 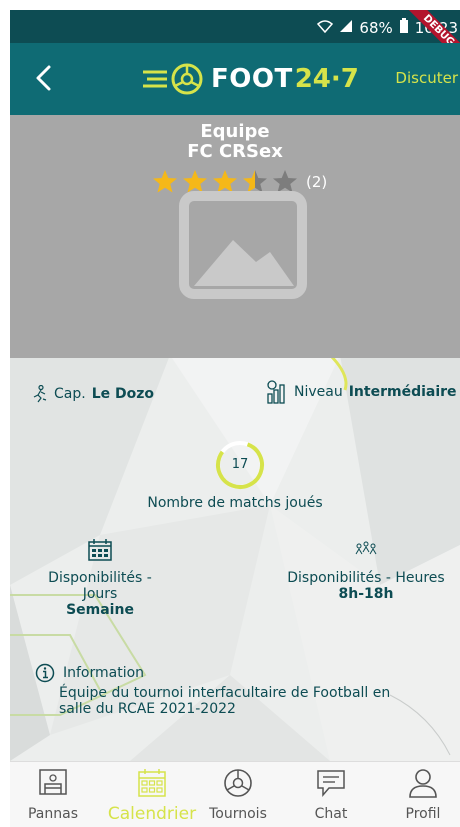 I want to click on level-label: Niveau, so click(x=318, y=392).